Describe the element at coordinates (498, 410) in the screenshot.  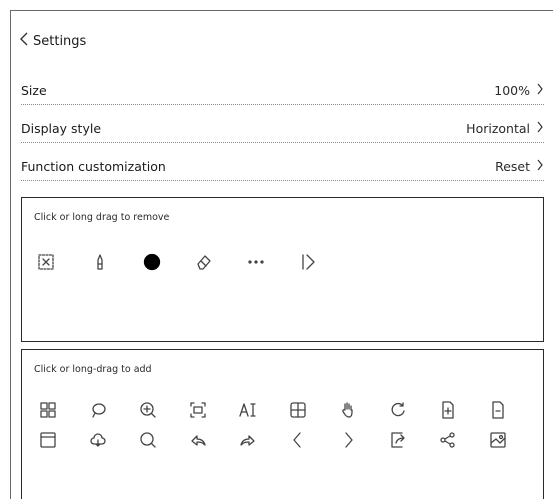
I see `page-icon` at that location.